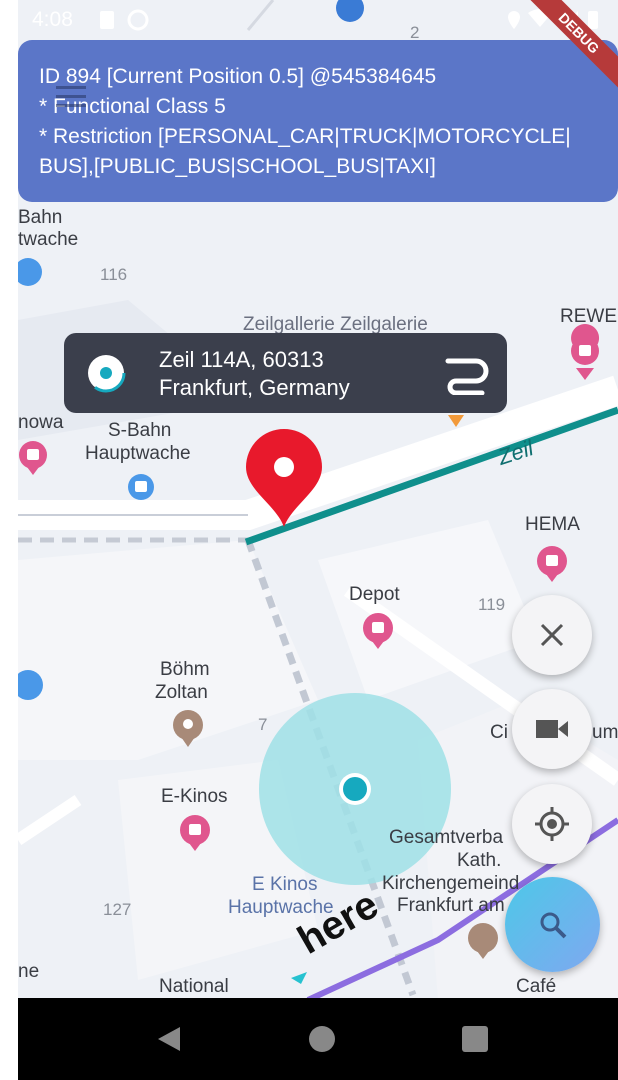 This screenshot has width=618, height=1080. What do you see at coordinates (374, 594) in the screenshot?
I see `map-label: Depot` at bounding box center [374, 594].